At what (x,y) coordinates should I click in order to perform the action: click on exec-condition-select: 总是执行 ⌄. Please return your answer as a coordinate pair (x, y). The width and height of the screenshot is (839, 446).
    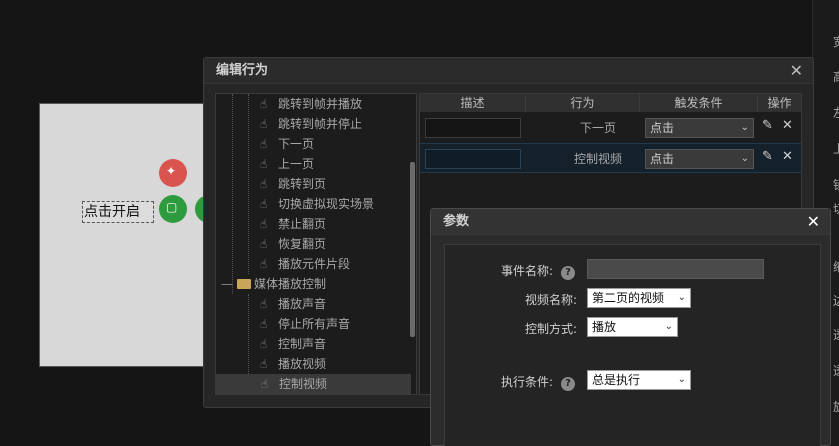
    Looking at the image, I should click on (639, 380).